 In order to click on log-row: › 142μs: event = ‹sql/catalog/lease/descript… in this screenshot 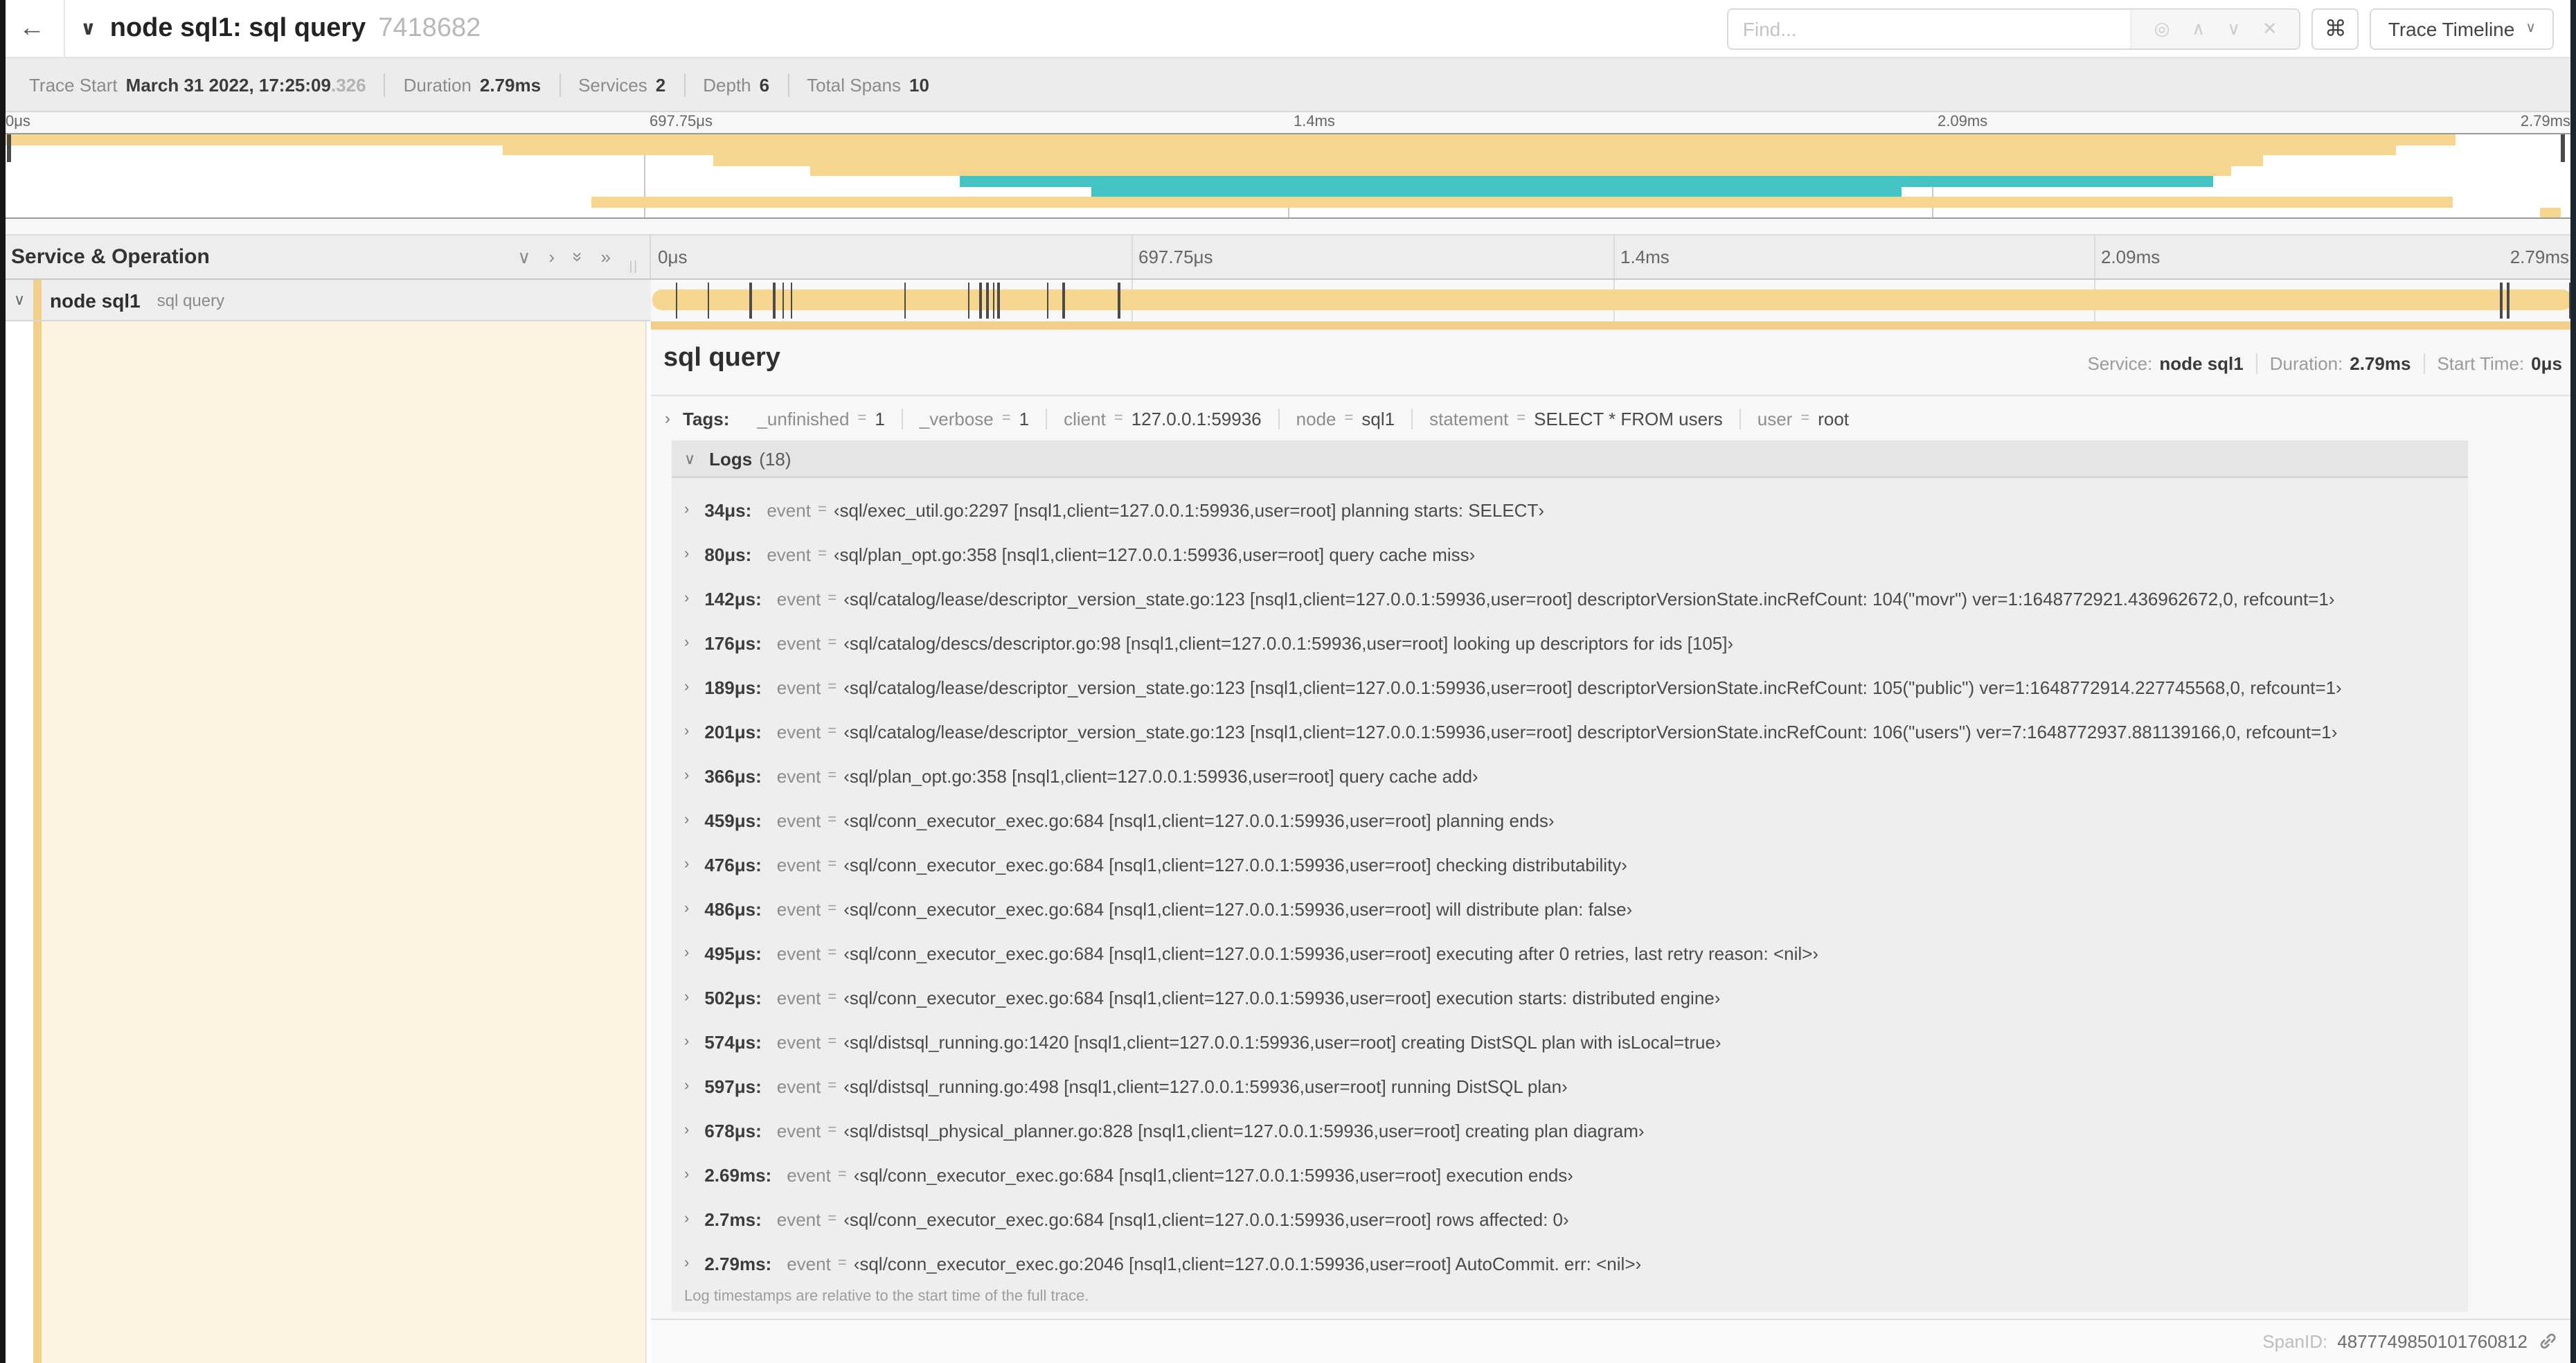, I will do `click(1570, 599)`.